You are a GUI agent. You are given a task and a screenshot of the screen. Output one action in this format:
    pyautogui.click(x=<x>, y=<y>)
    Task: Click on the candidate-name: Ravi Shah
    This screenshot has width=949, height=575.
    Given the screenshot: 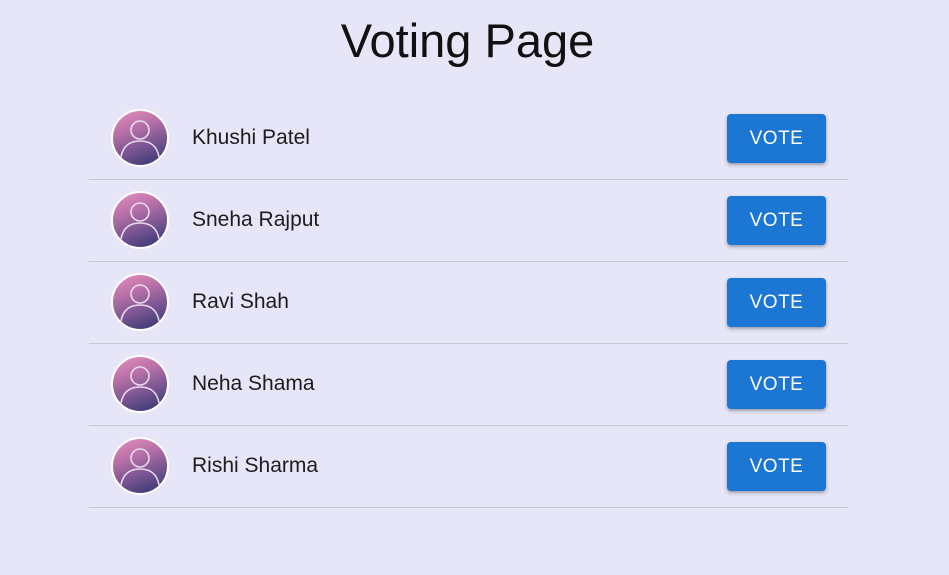 What is the action you would take?
    pyautogui.click(x=240, y=301)
    